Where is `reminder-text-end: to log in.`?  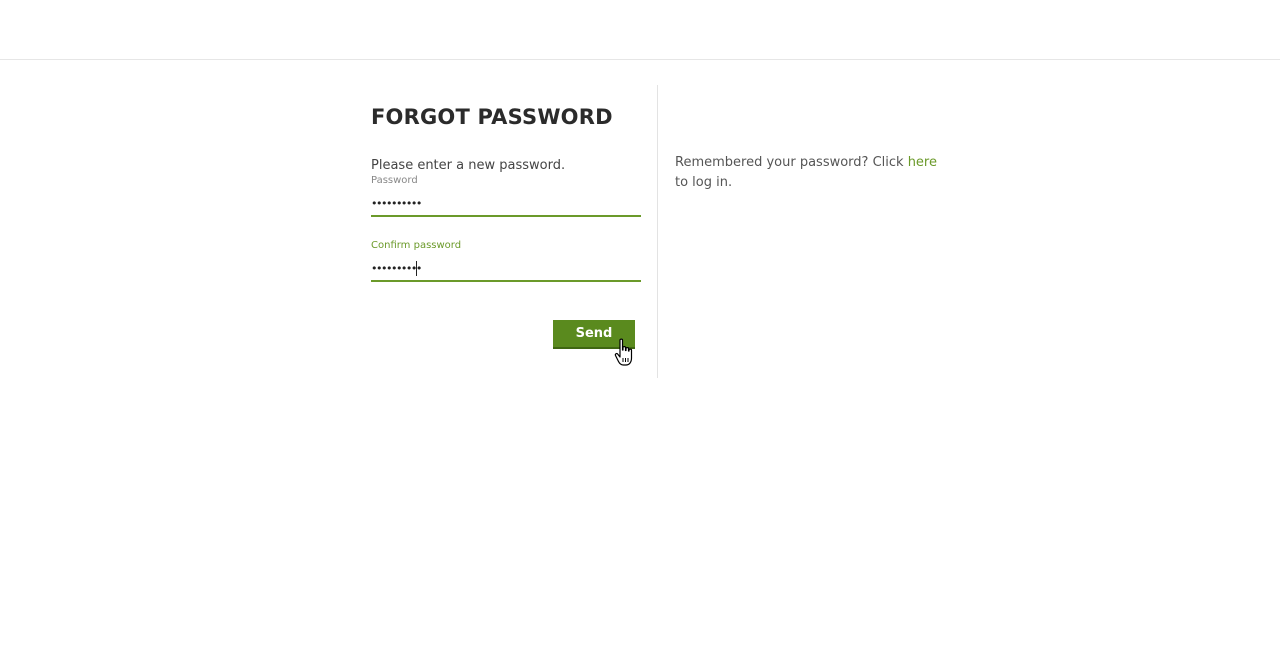 reminder-text-end: to log in. is located at coordinates (704, 182).